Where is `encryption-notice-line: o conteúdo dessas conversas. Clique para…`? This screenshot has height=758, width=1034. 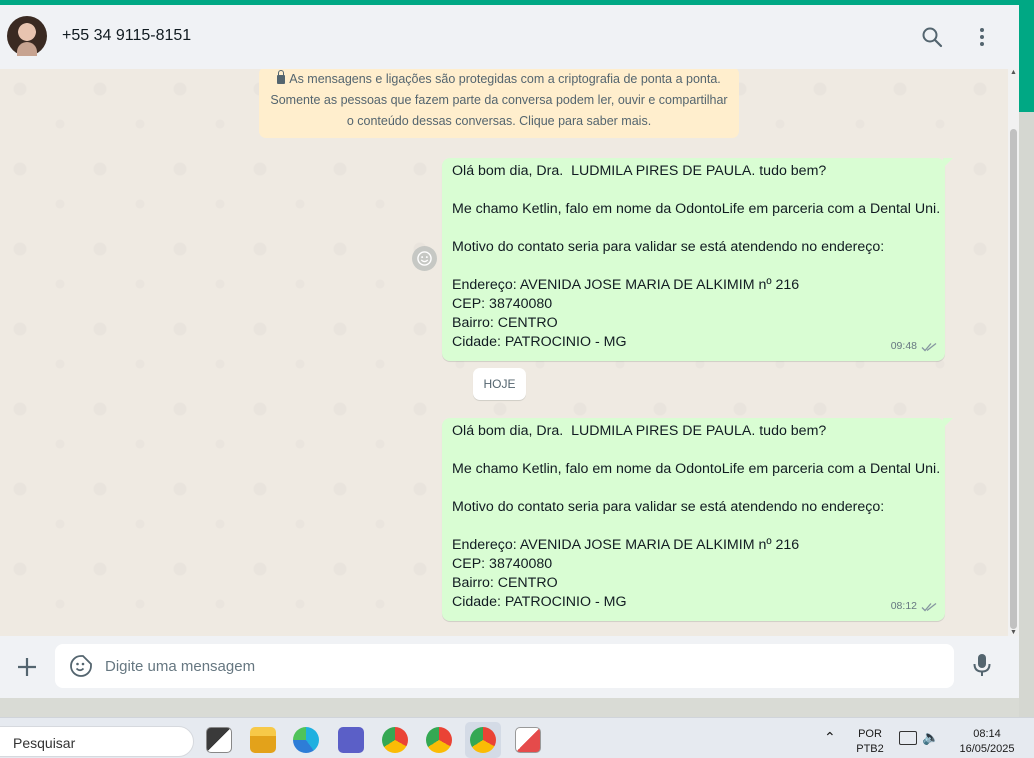
encryption-notice-line: o conteúdo dessas conversas. Clique para… is located at coordinates (499, 121).